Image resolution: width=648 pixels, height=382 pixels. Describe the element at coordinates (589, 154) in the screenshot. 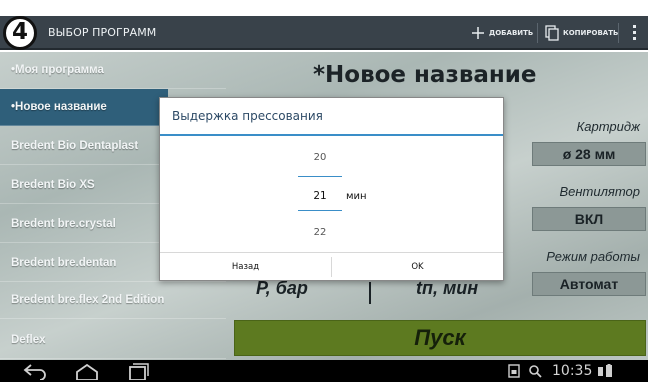

I see `cartridge-value-button: ø 28 мм` at that location.